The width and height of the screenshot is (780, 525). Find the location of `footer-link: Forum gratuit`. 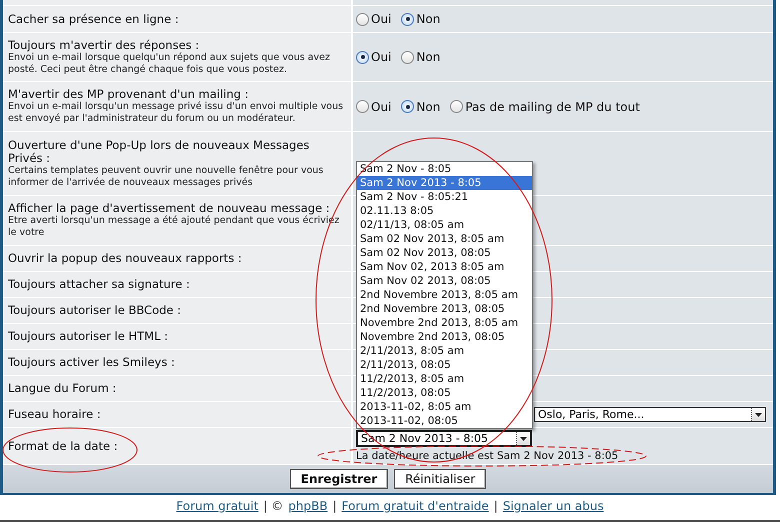

footer-link: Forum gratuit is located at coordinates (217, 506).